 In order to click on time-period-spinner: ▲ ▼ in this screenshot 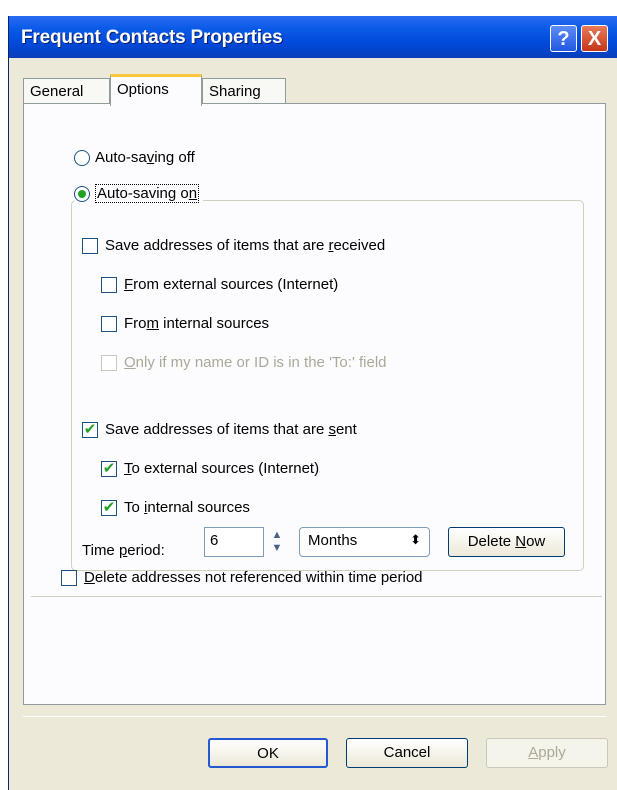, I will do `click(277, 543)`.